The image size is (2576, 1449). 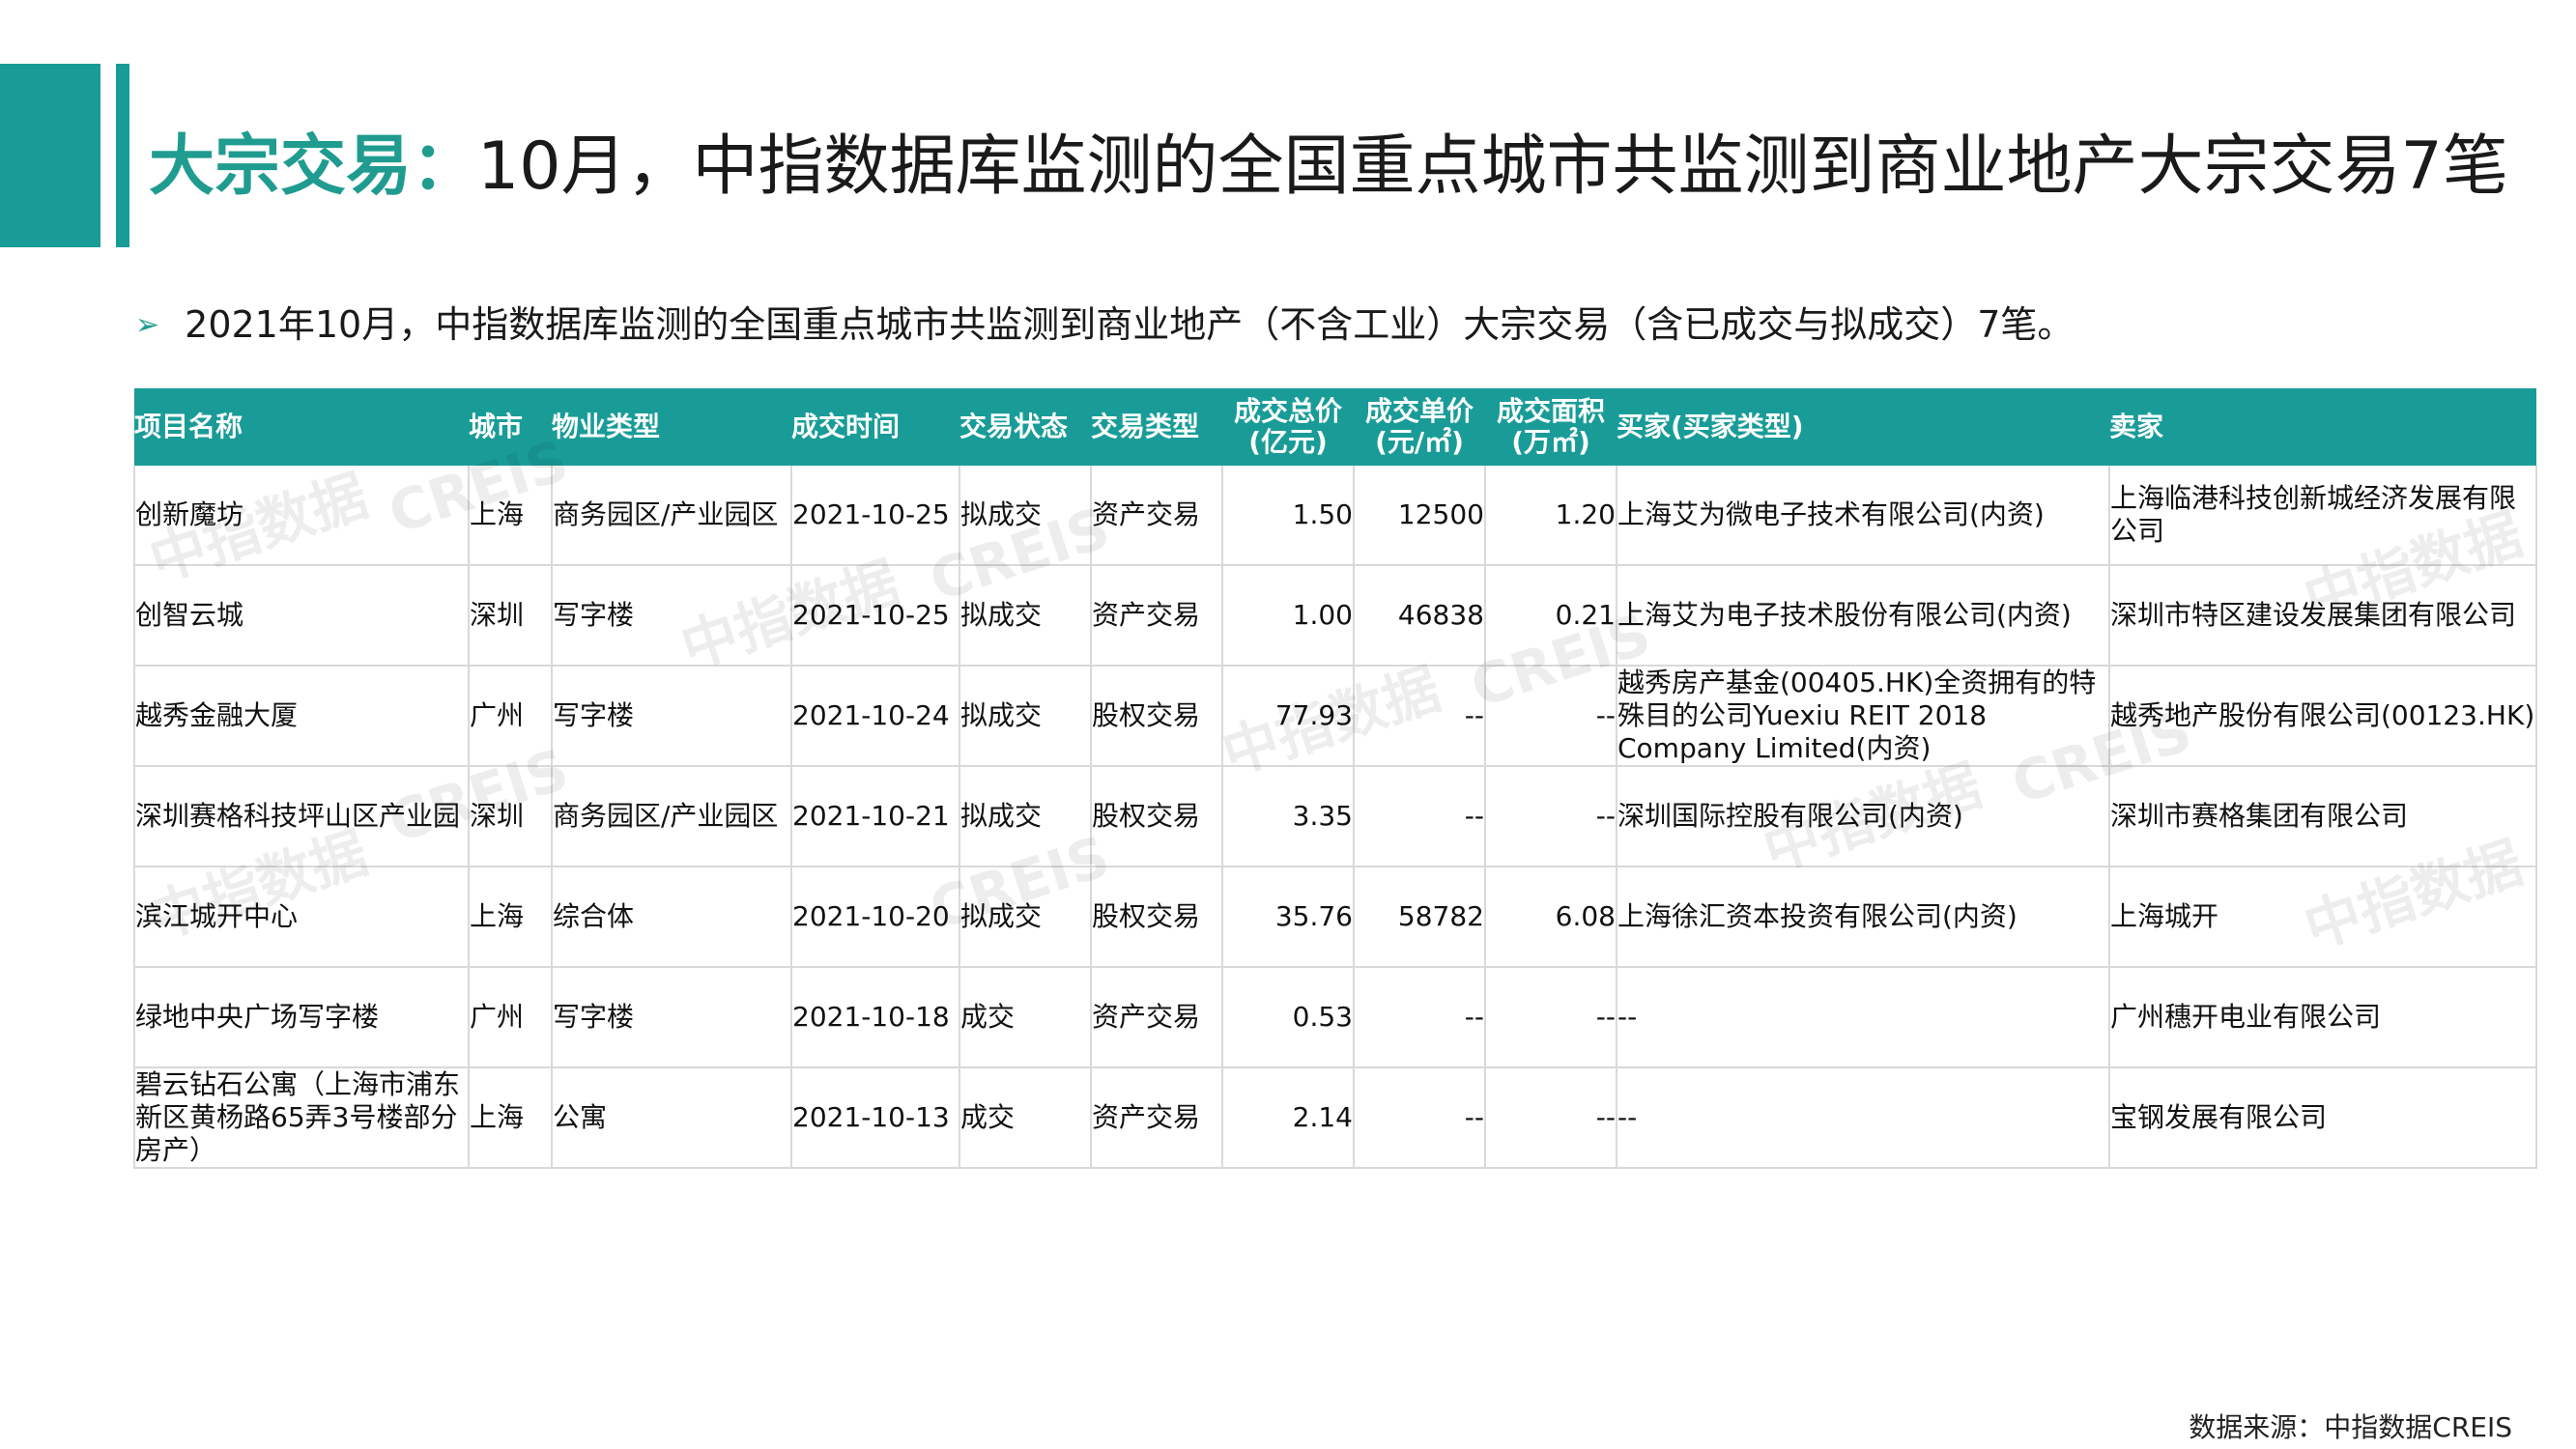 I want to click on title-decoration-bar, so click(x=123, y=155).